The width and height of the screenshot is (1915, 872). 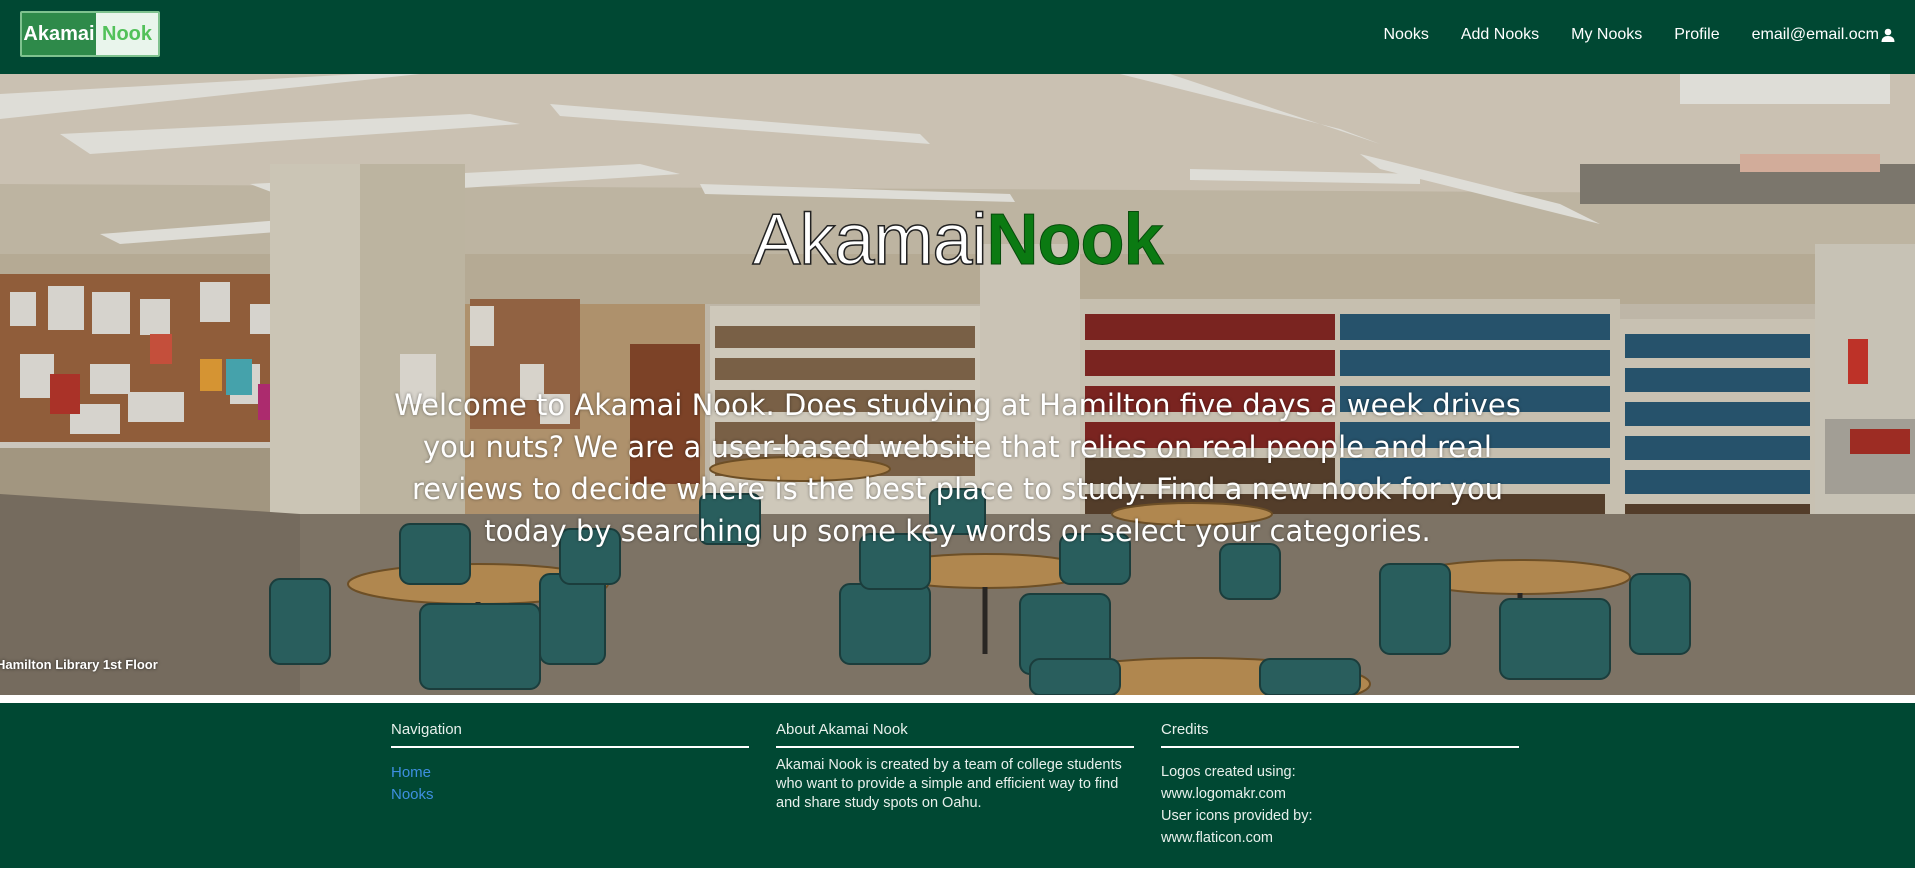 What do you see at coordinates (79, 664) in the screenshot?
I see `hero-image-caption: Hamilton Library 1st Floor` at bounding box center [79, 664].